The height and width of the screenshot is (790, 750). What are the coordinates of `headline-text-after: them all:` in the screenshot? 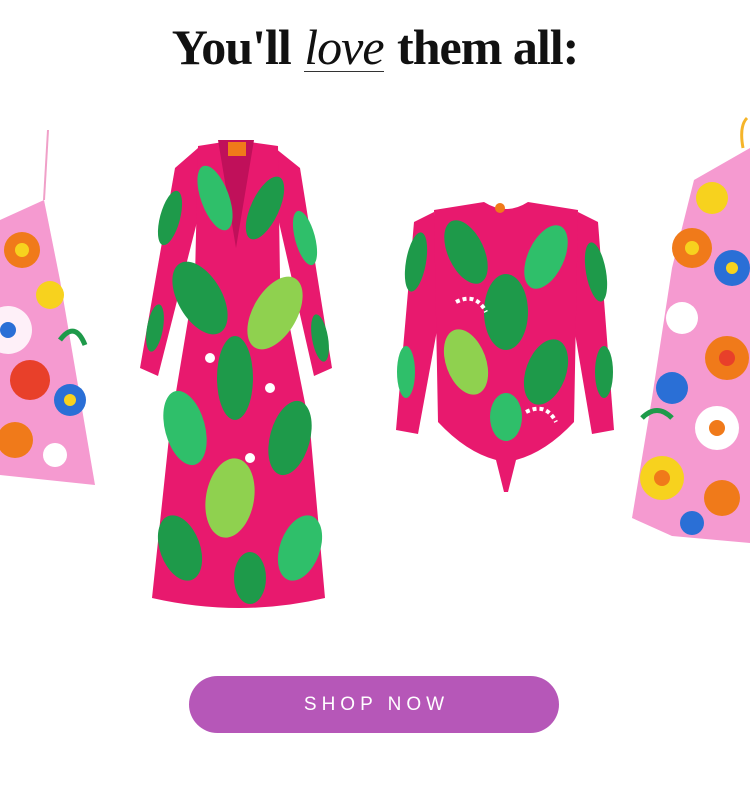 It's located at (488, 47).